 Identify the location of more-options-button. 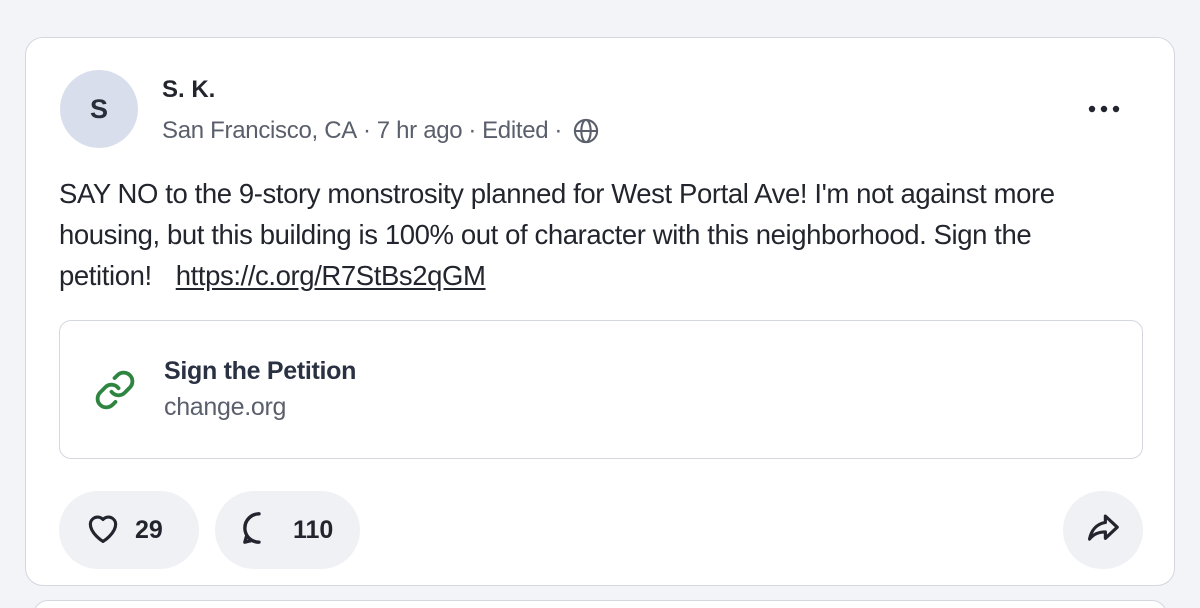
(1104, 110).